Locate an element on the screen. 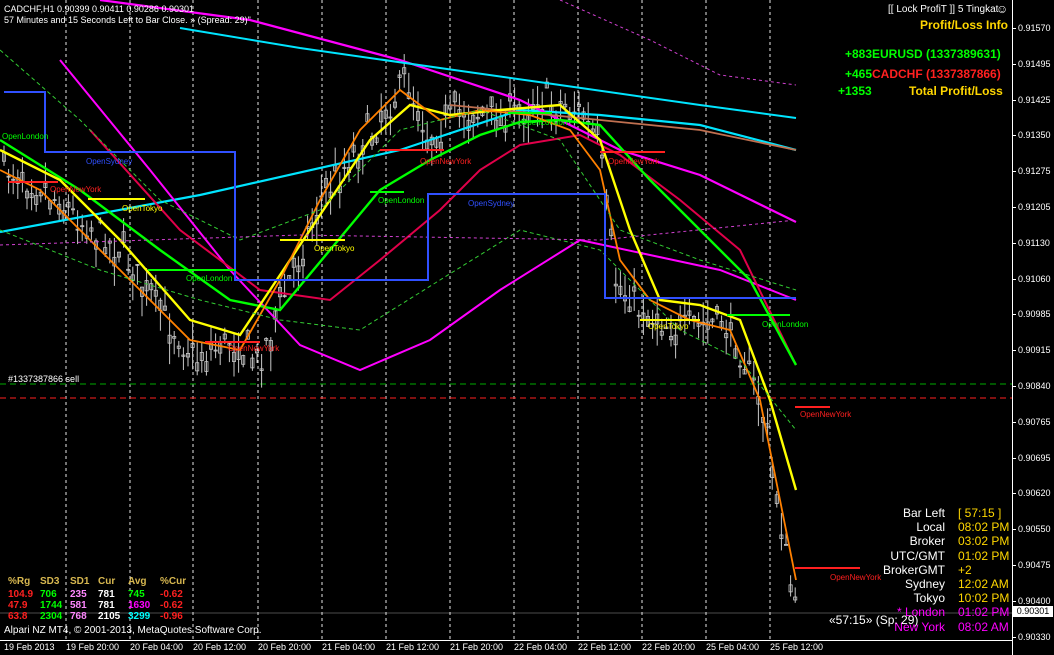  clock-value: 08:02 PM is located at coordinates (984, 527).